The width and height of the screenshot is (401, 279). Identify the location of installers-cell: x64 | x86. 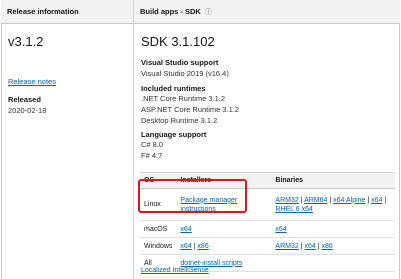
(224, 246).